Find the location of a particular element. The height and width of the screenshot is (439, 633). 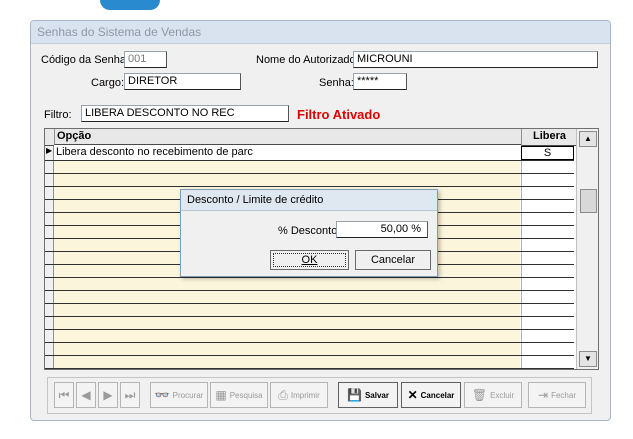

column-header-libera: Libera is located at coordinates (549, 137).